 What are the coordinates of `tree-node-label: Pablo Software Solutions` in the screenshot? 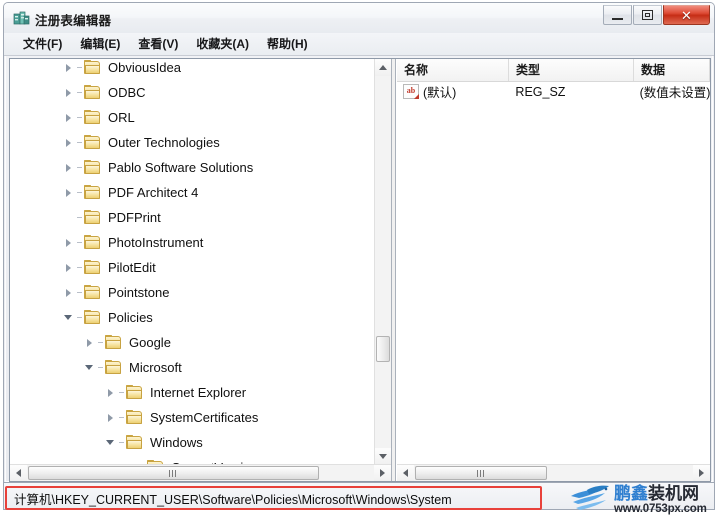 It's located at (181, 167).